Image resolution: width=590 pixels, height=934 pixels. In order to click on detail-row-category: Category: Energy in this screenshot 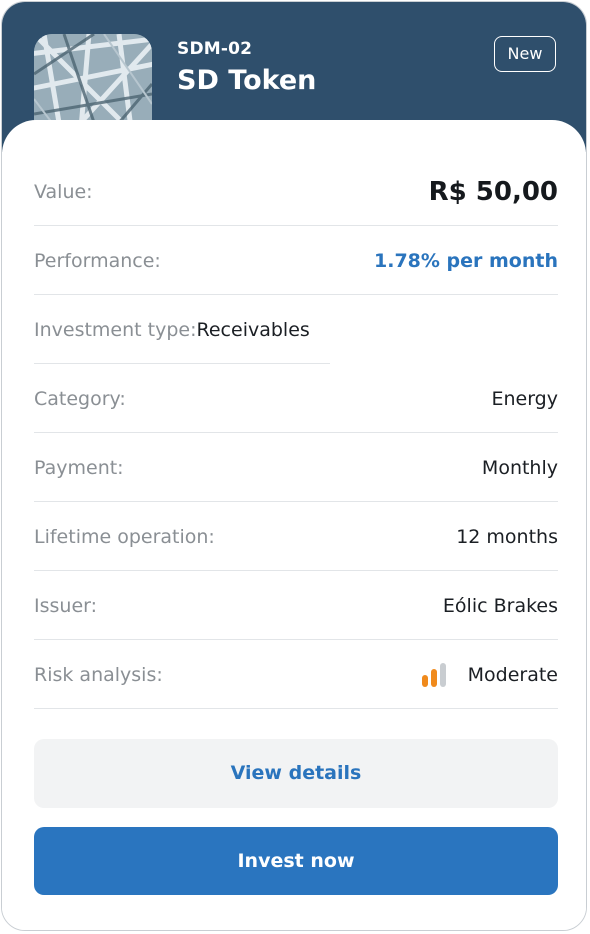, I will do `click(296, 399)`.